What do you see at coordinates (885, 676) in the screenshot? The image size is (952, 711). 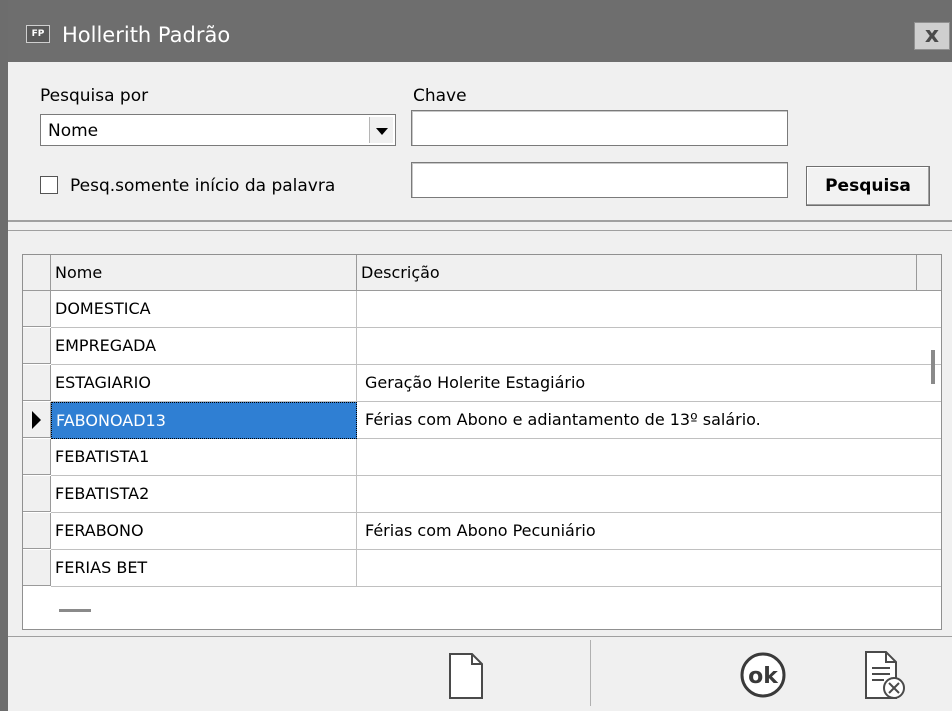 I see `document-cancel-icon` at bounding box center [885, 676].